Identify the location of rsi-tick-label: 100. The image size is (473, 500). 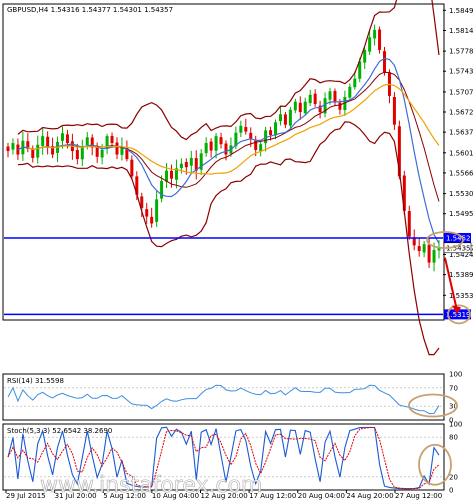
(455, 375).